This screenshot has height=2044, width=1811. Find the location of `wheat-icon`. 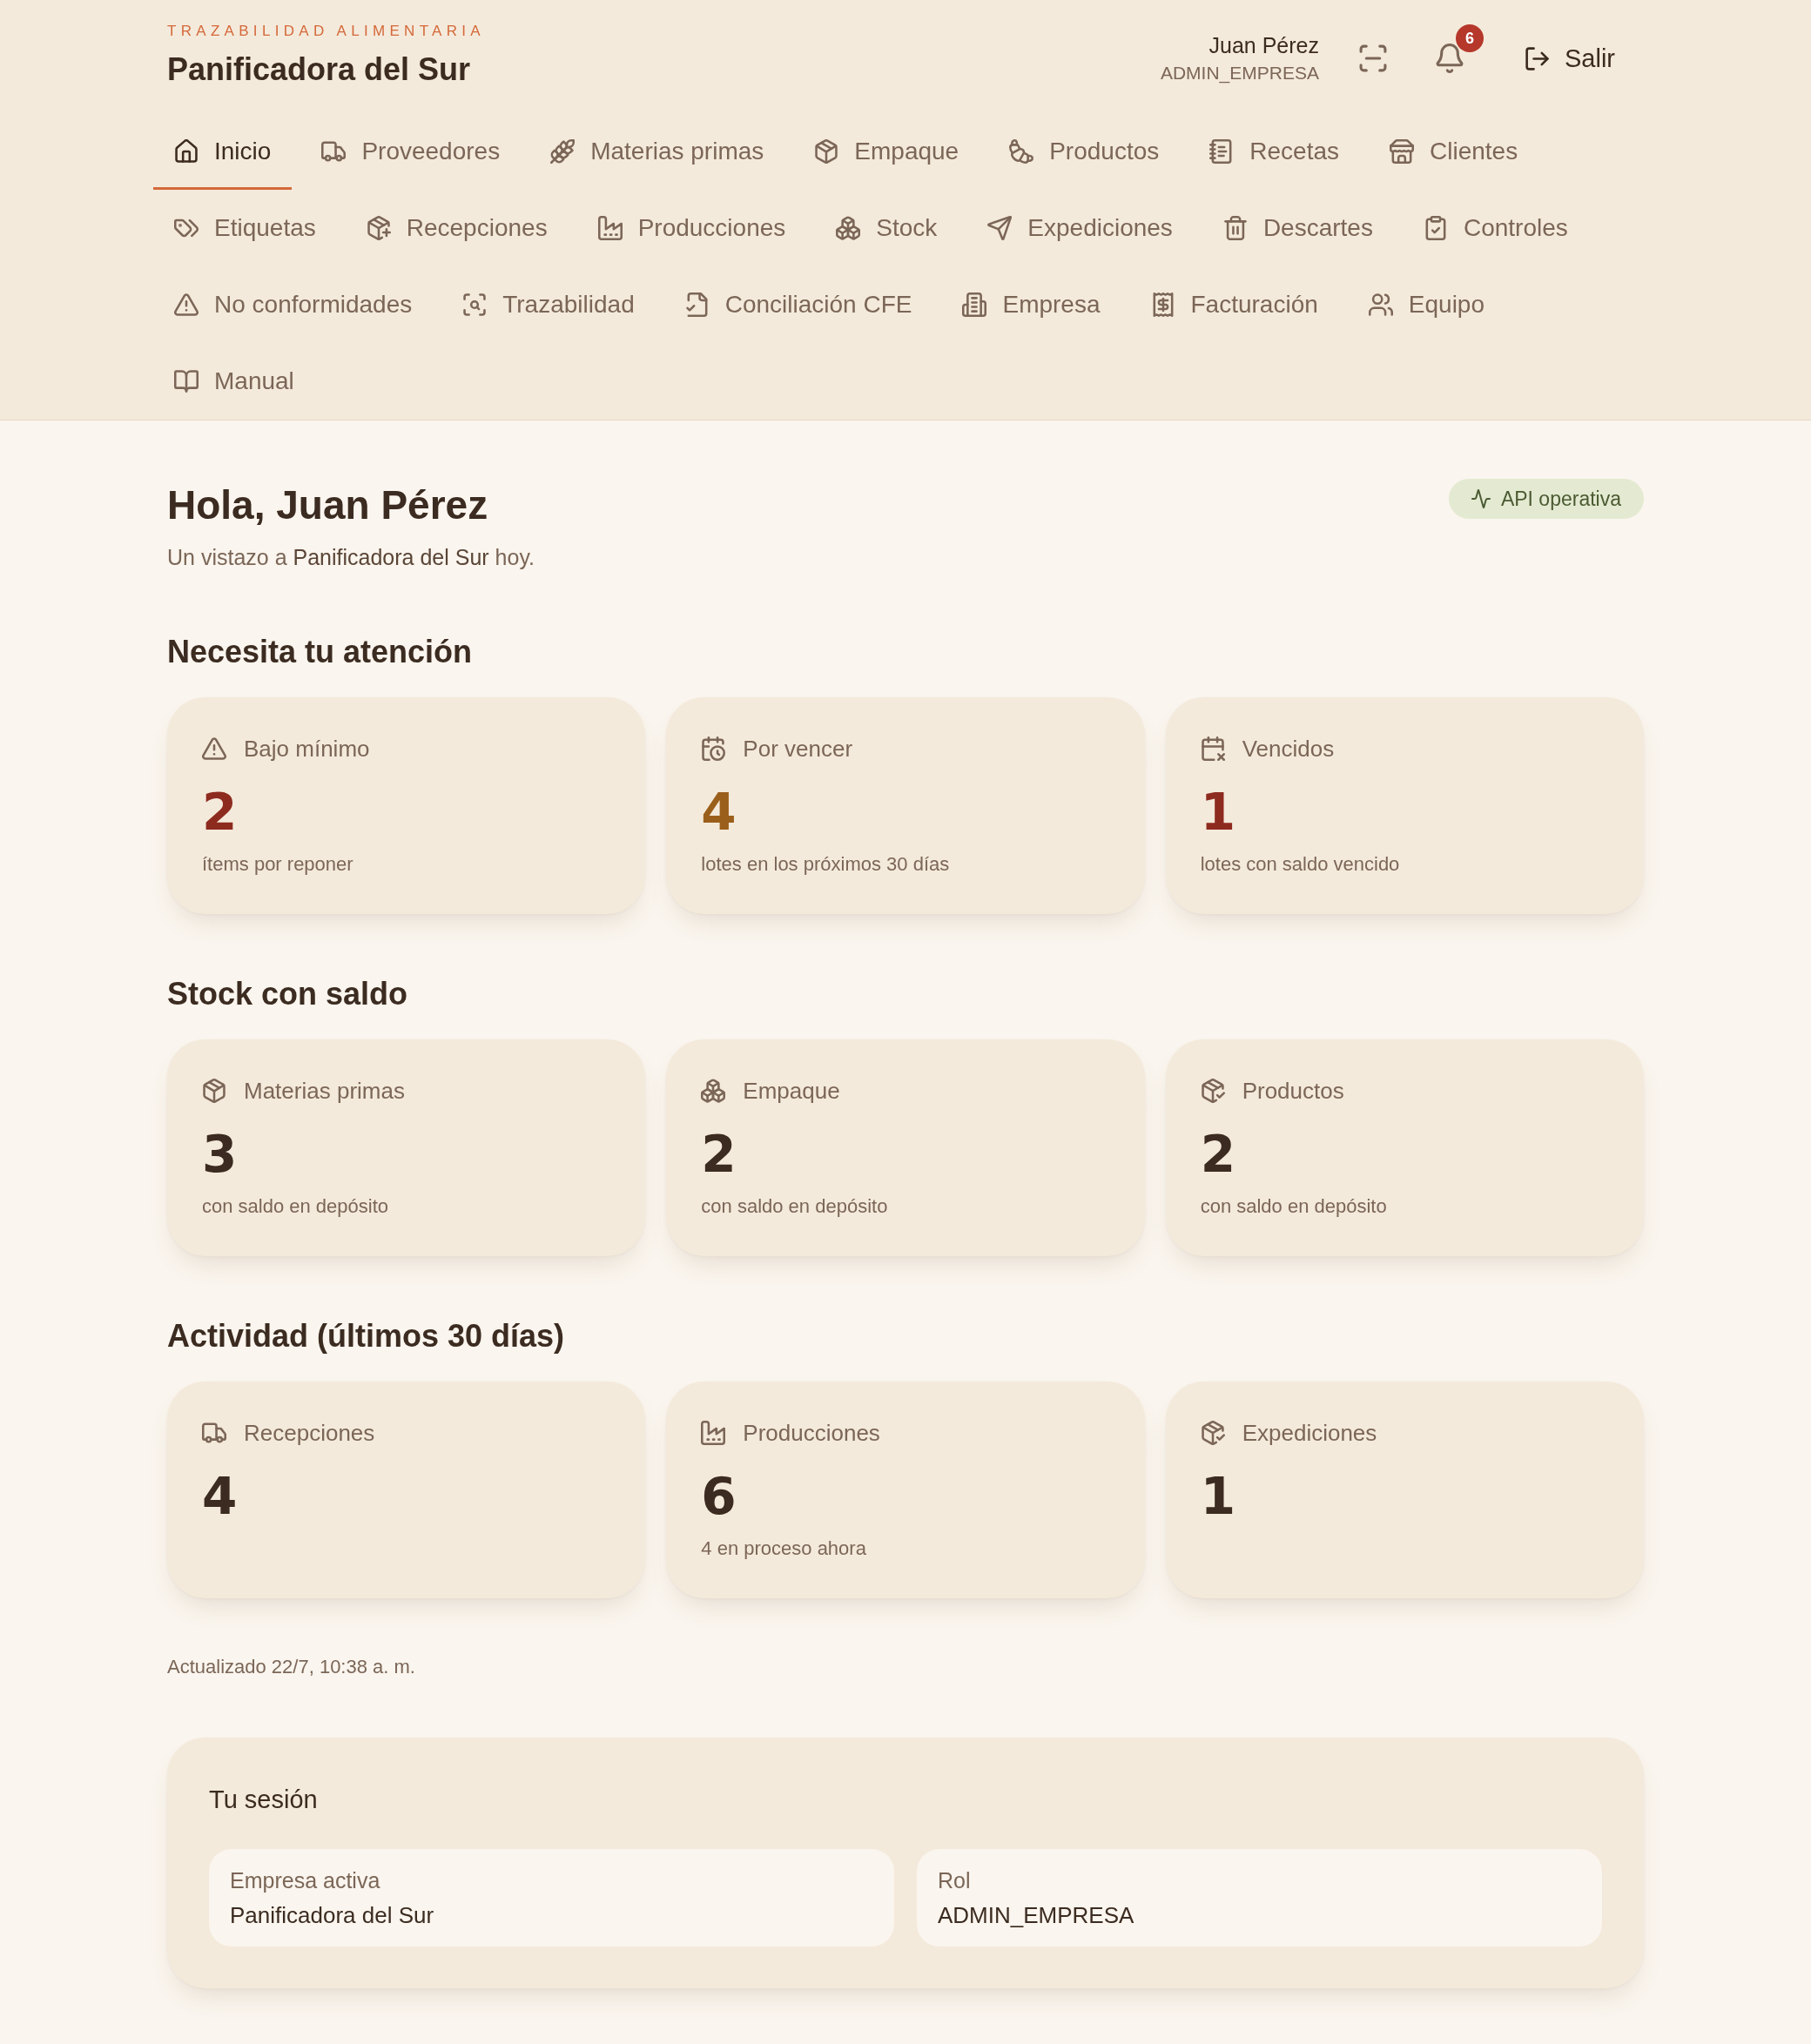

wheat-icon is located at coordinates (563, 151).